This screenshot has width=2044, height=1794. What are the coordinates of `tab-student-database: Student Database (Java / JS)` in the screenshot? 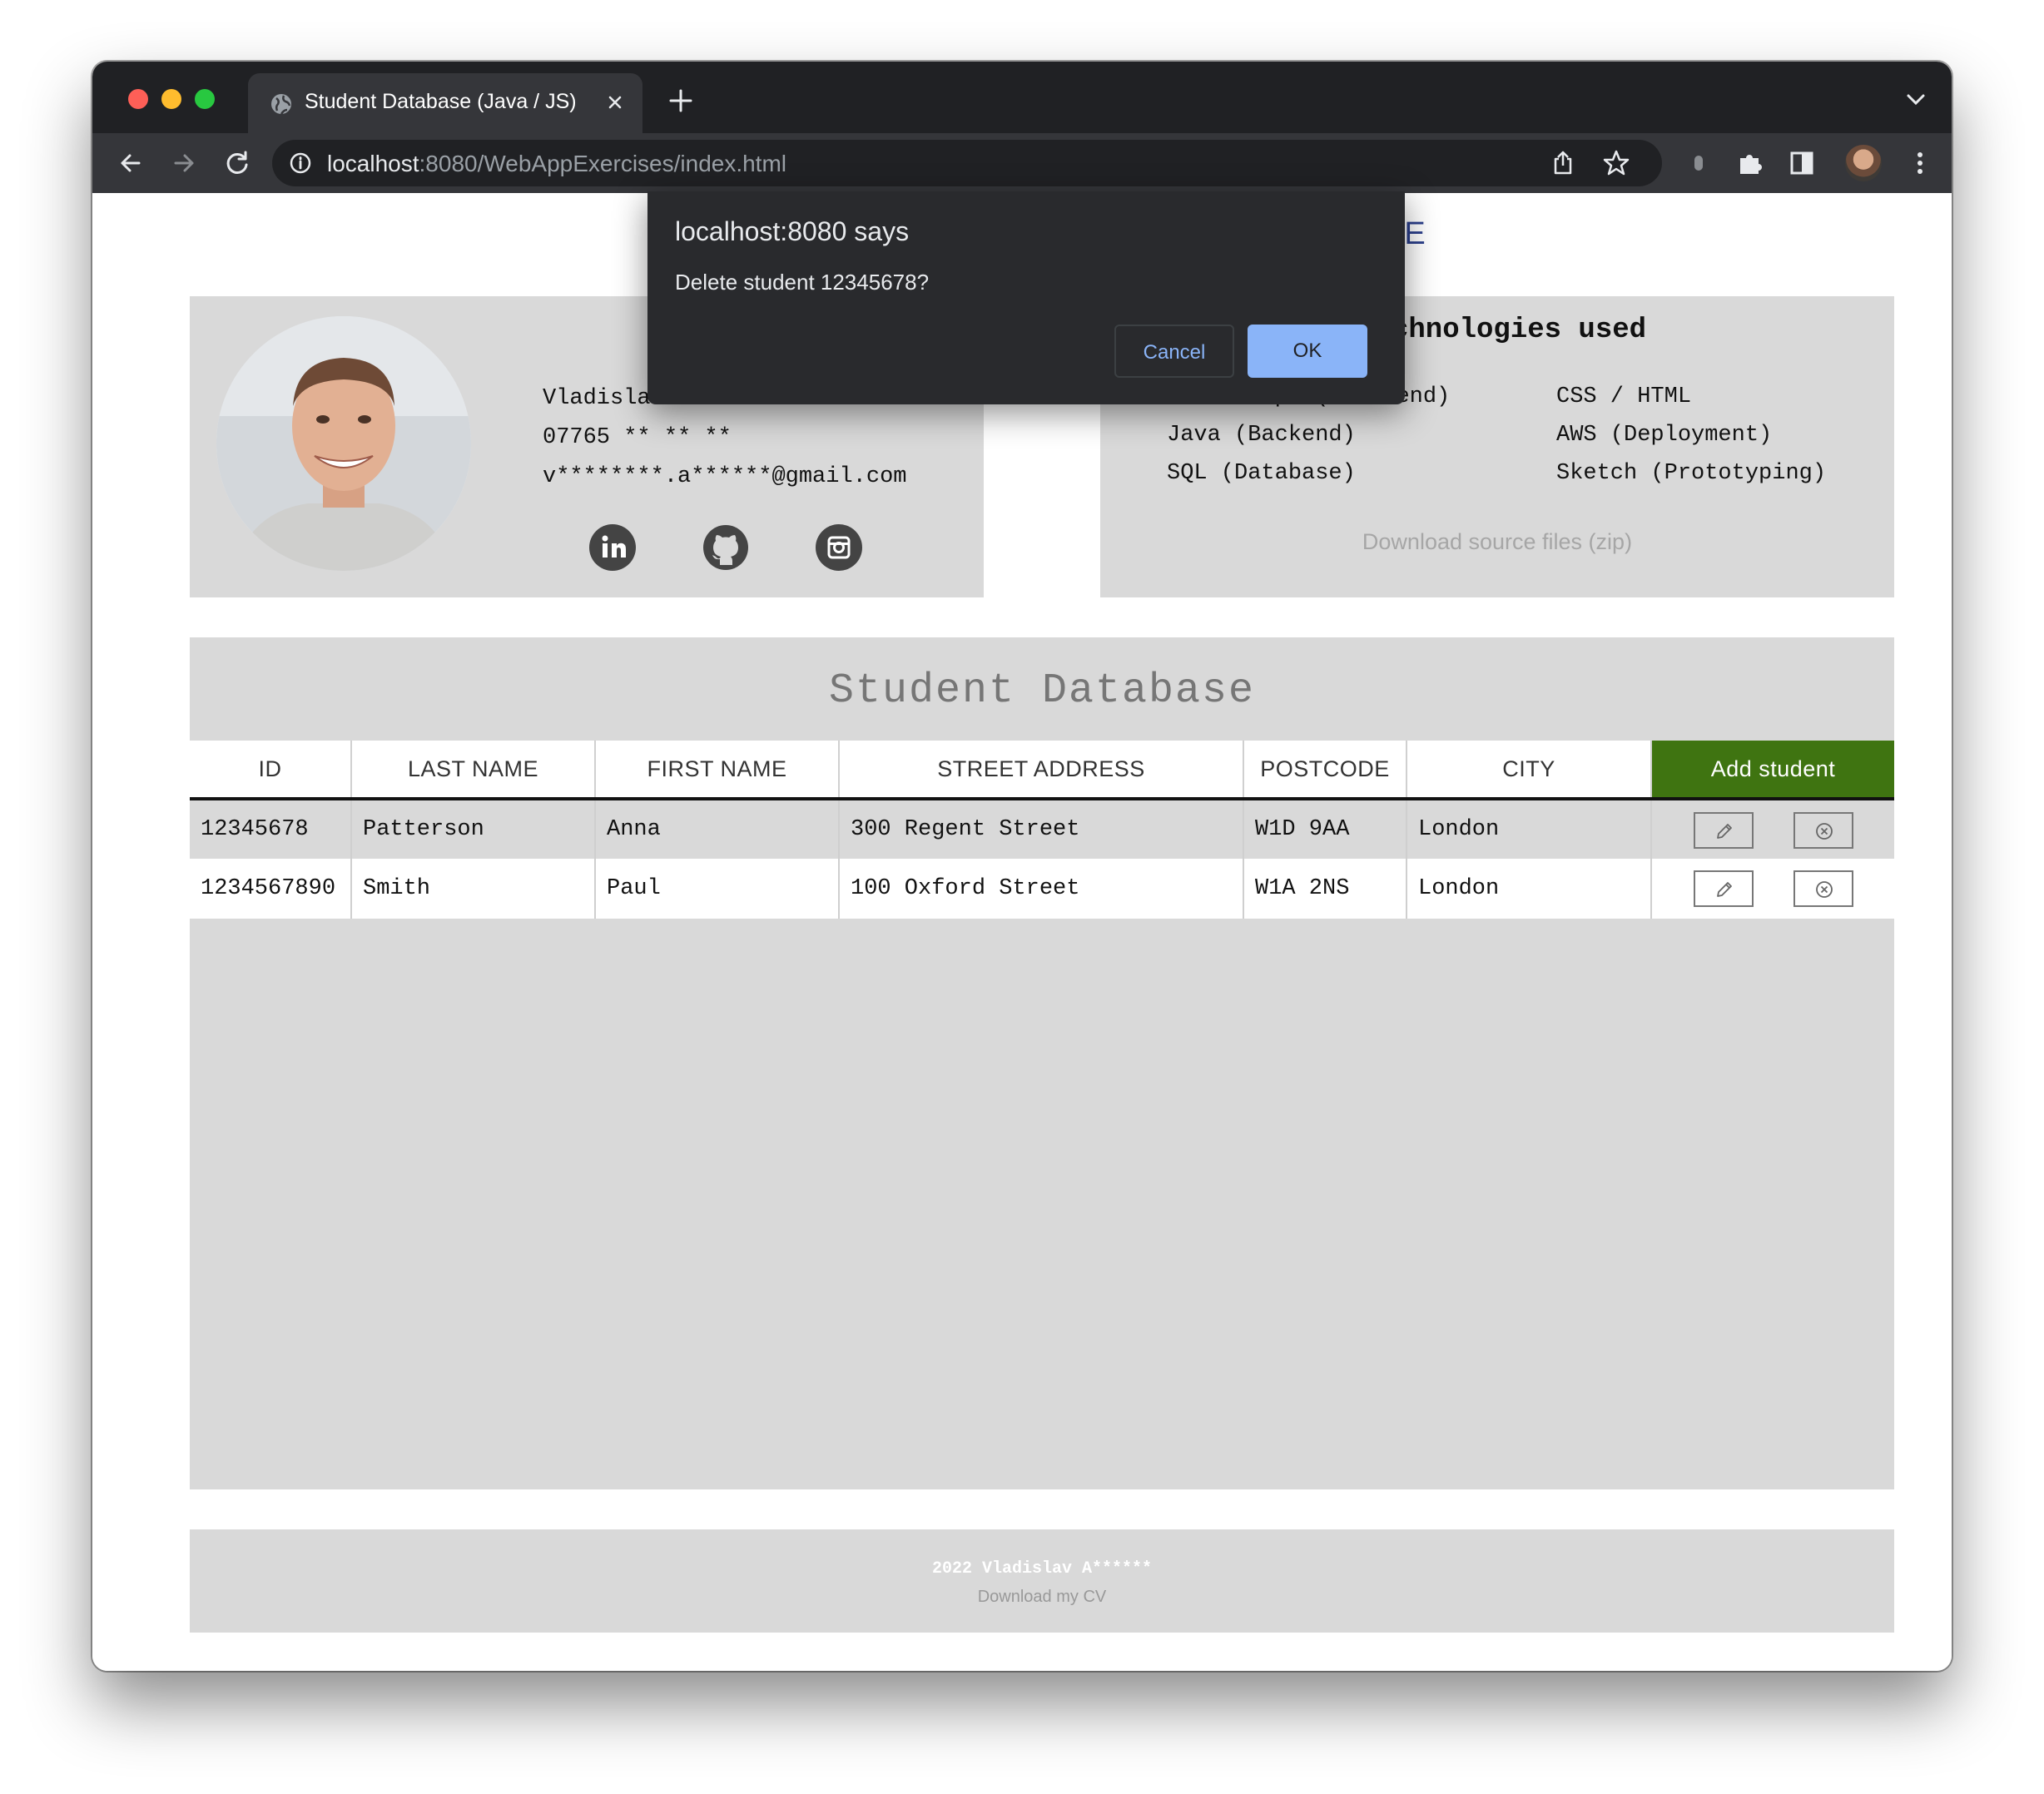 It's located at (445, 103).